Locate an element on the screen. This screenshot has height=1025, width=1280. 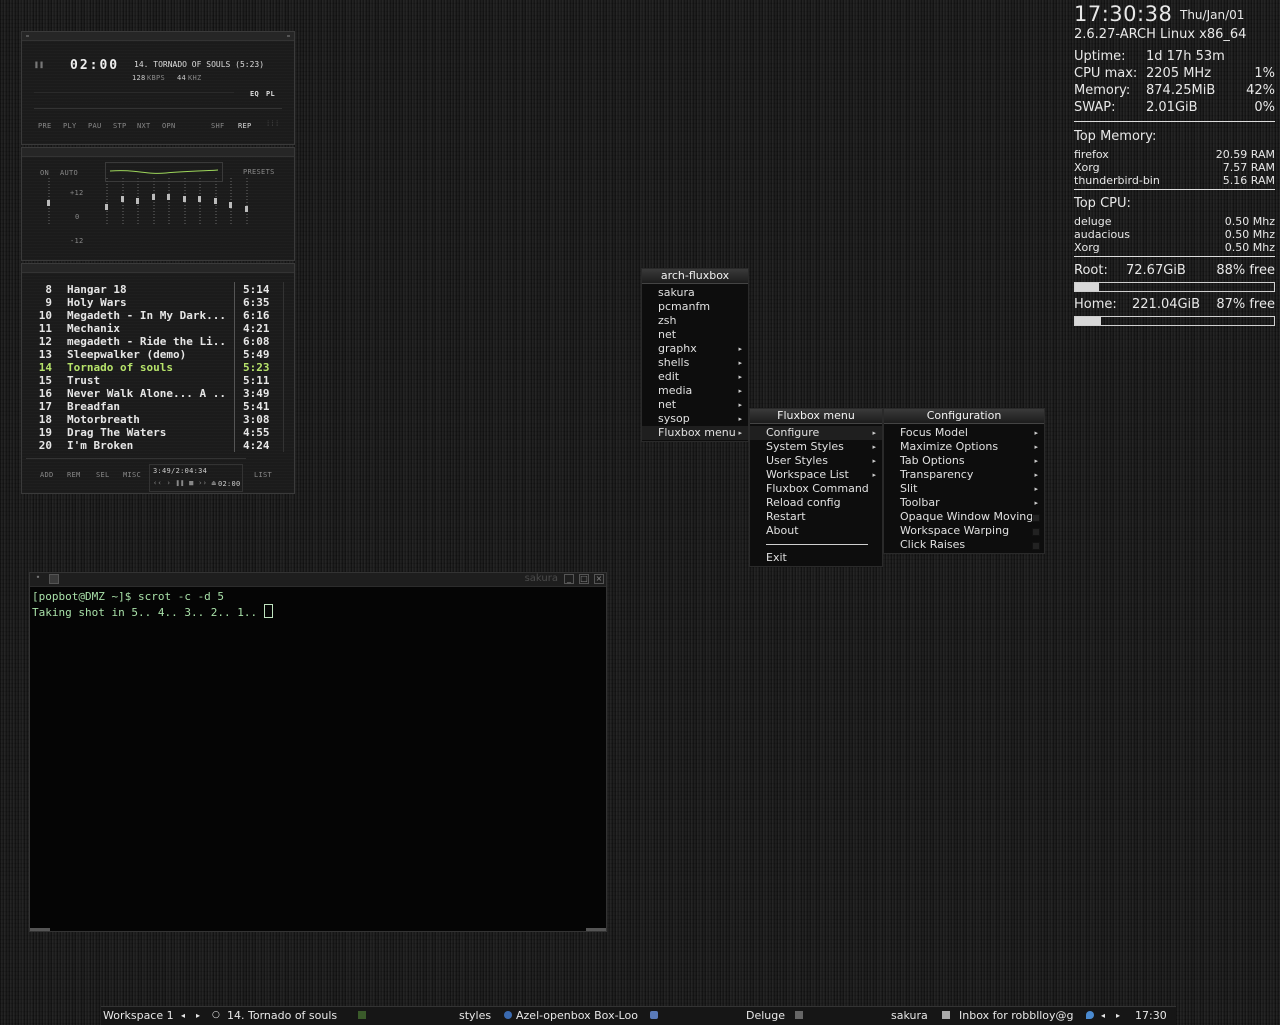
maximize-icon: □ is located at coordinates (584, 579).